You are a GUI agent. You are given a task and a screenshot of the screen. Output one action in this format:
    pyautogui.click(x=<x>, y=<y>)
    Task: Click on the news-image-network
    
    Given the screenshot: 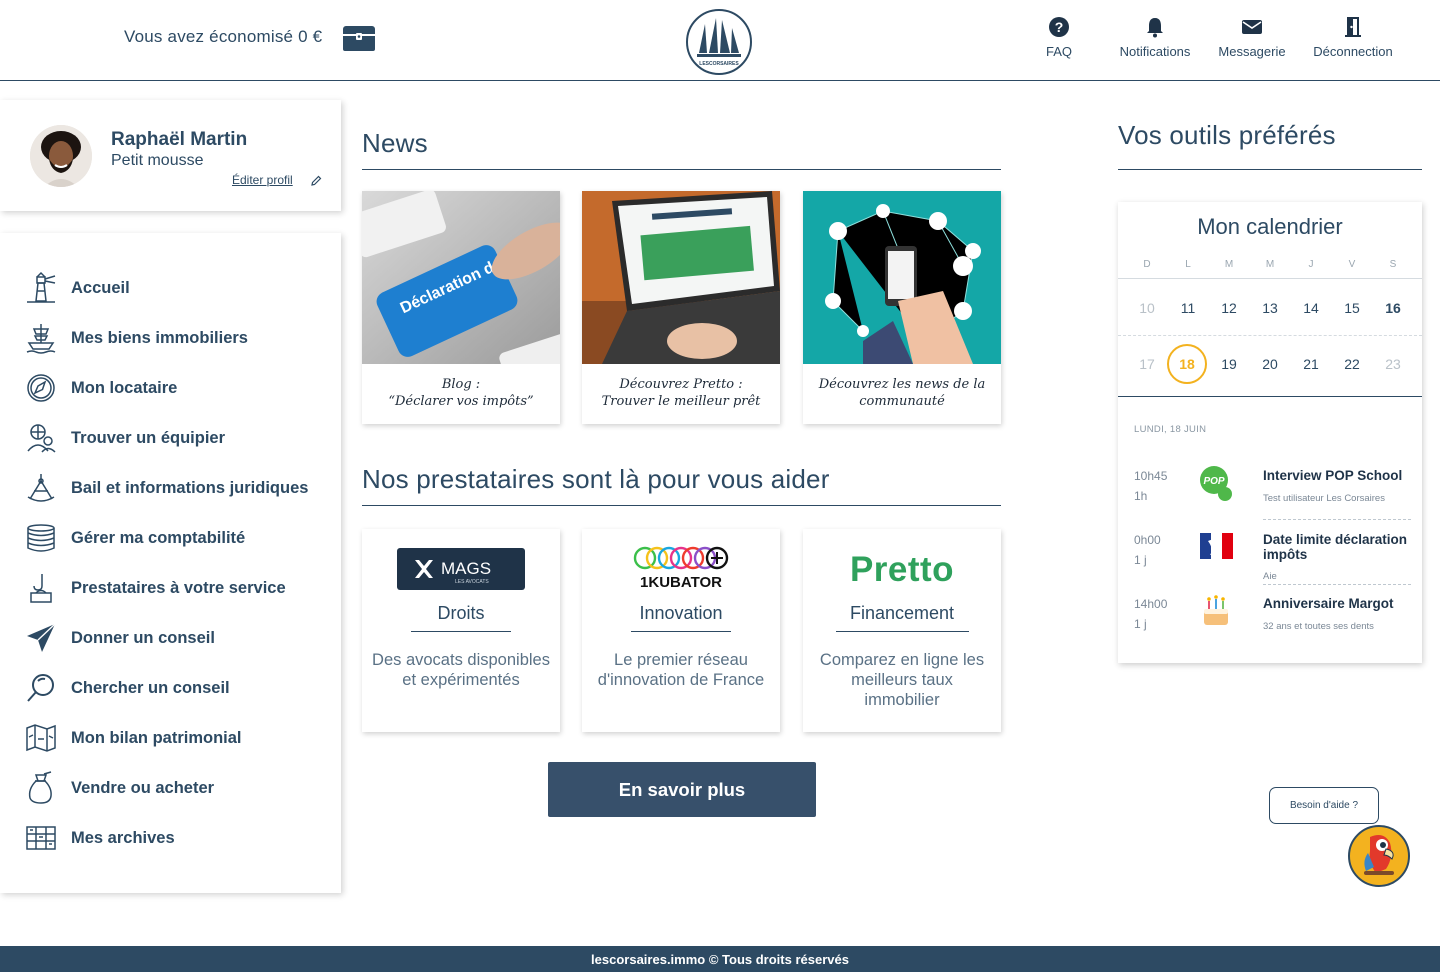 What is the action you would take?
    pyautogui.click(x=902, y=277)
    